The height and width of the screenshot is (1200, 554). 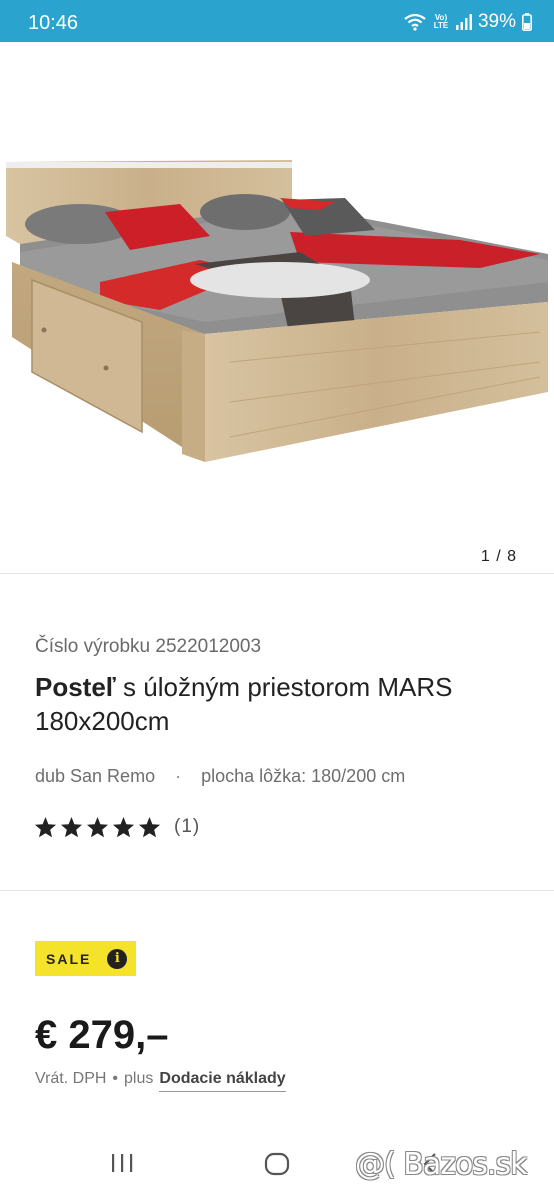 I want to click on recent-apps-icon, so click(x=122, y=1163).